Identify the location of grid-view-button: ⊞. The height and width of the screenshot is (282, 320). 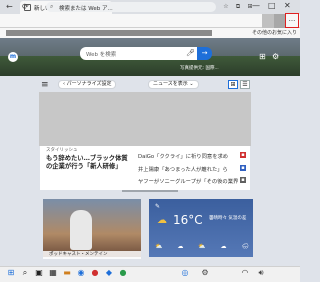
(233, 84).